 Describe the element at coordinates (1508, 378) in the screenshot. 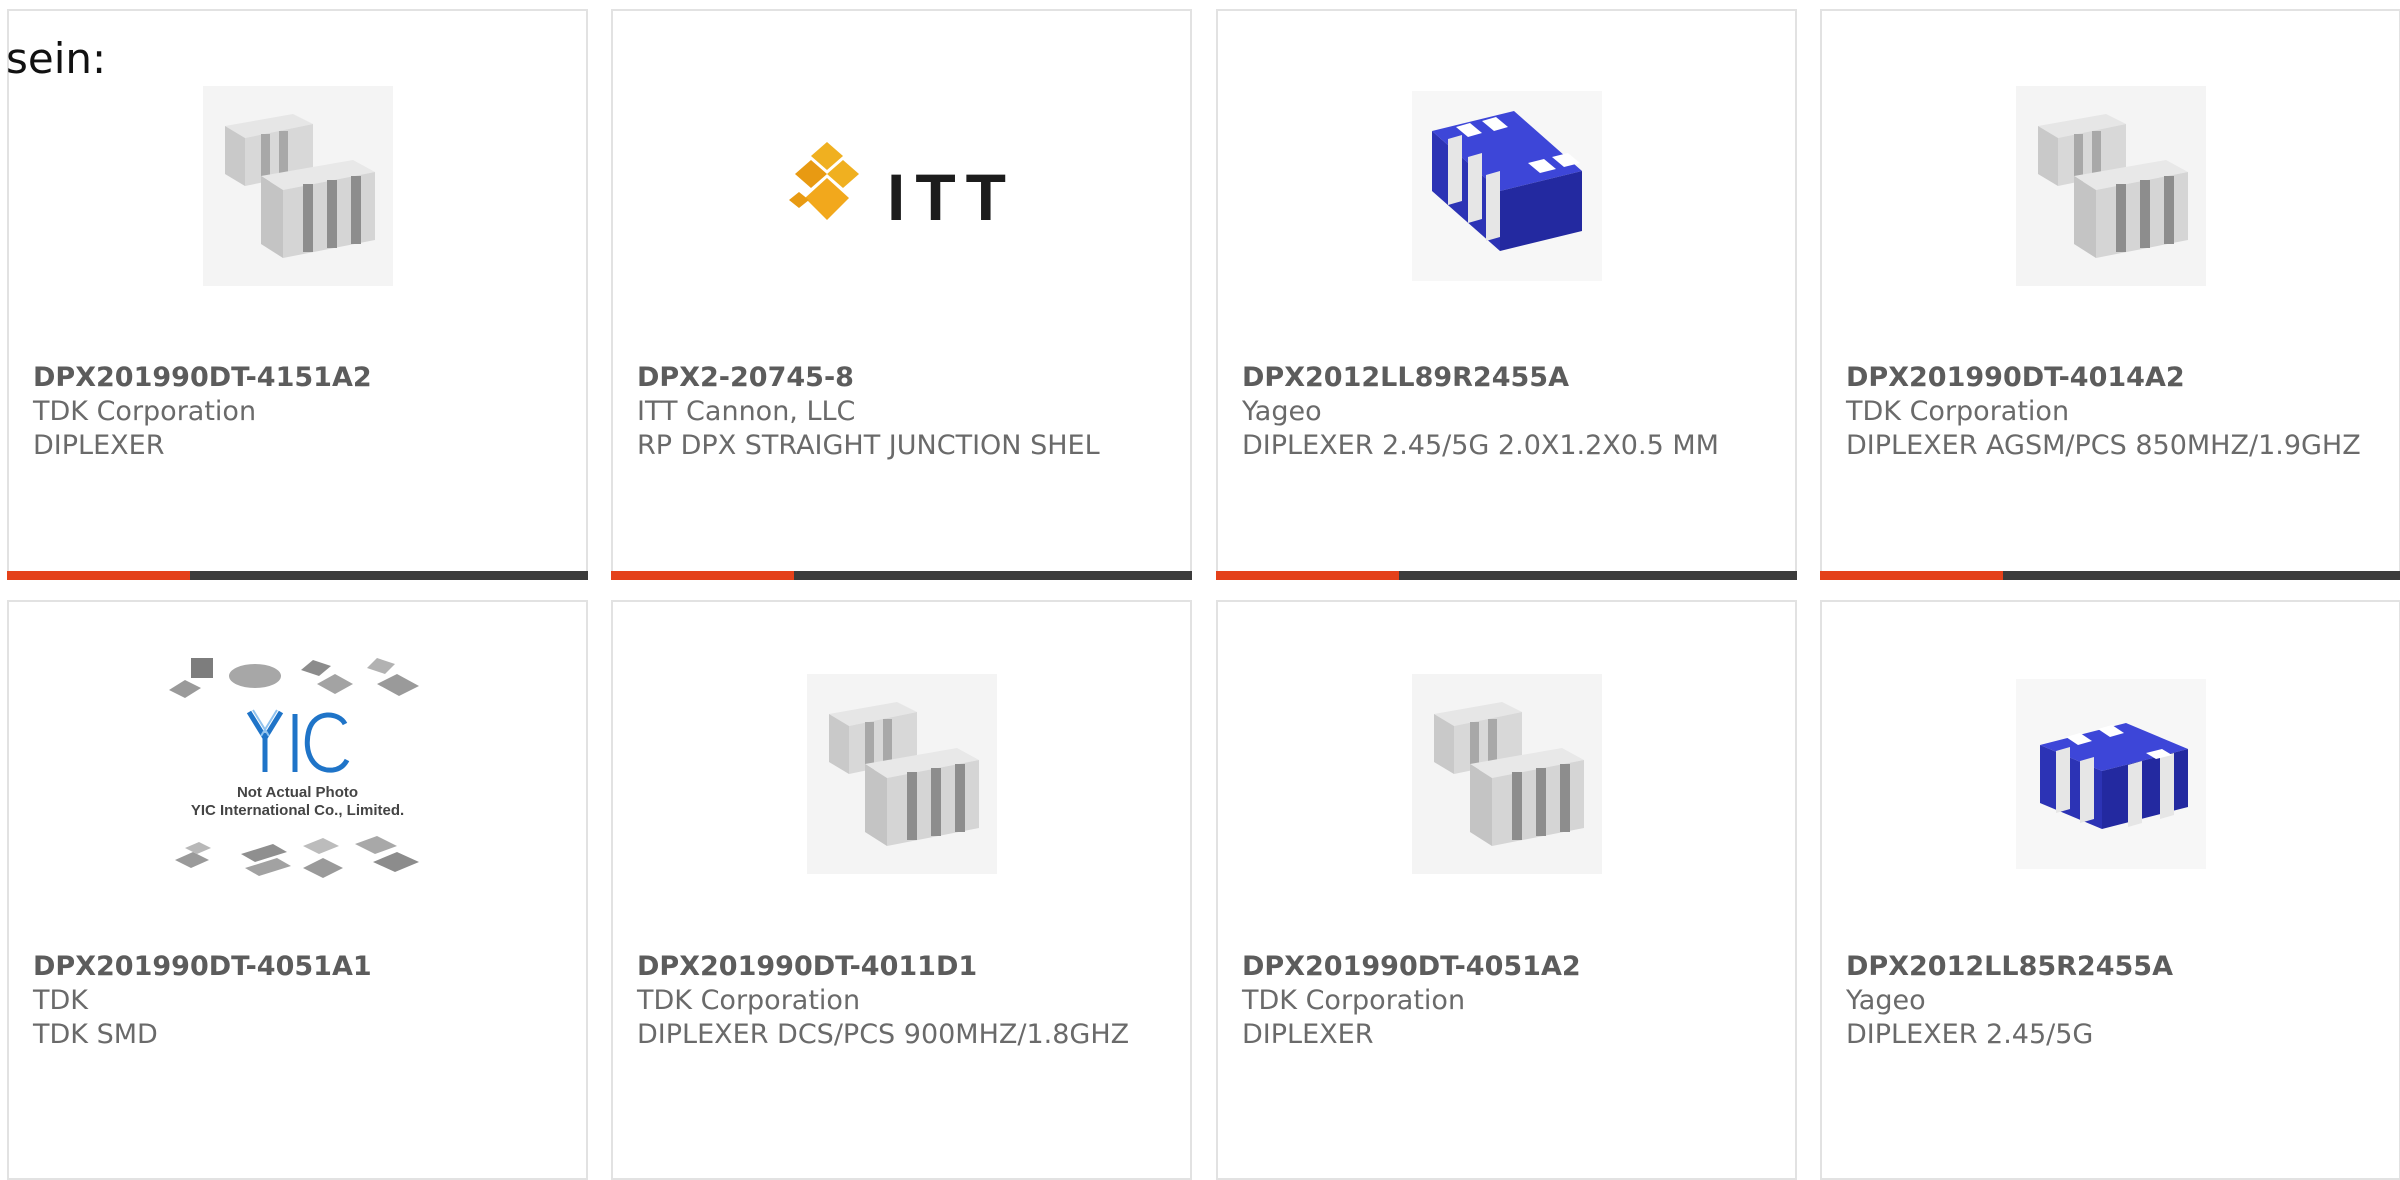

I see `part-number: DPX2012LL89R2455A` at that location.